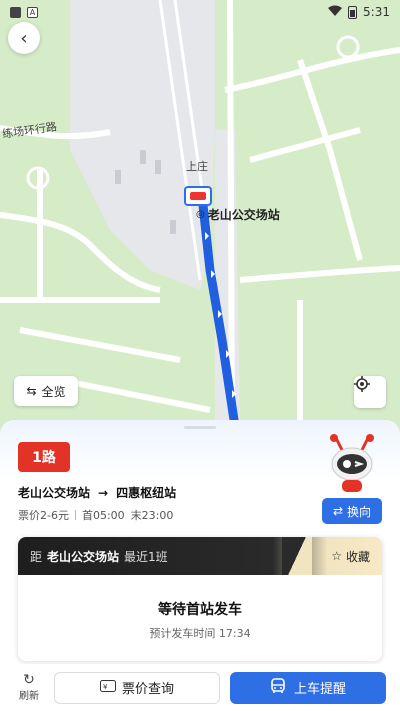 Image resolution: width=400 pixels, height=711 pixels. I want to click on refresh-icon: ↻, so click(29, 680).